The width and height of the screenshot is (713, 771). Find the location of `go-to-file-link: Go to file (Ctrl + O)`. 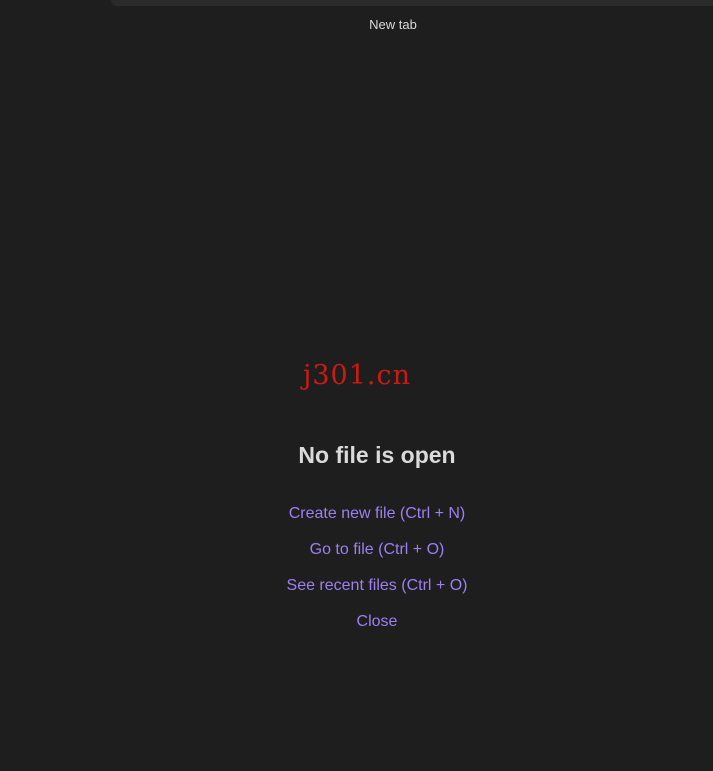

go-to-file-link: Go to file (Ctrl + O) is located at coordinates (377, 550).